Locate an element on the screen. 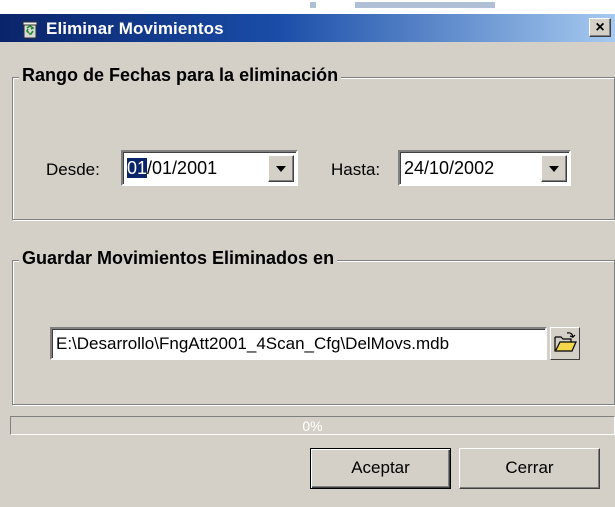 The width and height of the screenshot is (615, 507). progress-bar: 0% is located at coordinates (312, 425).